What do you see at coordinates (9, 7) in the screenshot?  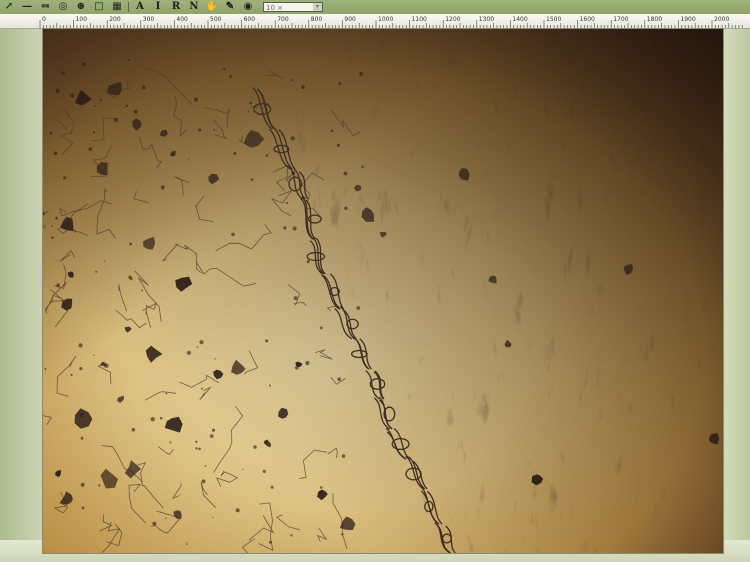 I see `lasso-icon: ↗` at bounding box center [9, 7].